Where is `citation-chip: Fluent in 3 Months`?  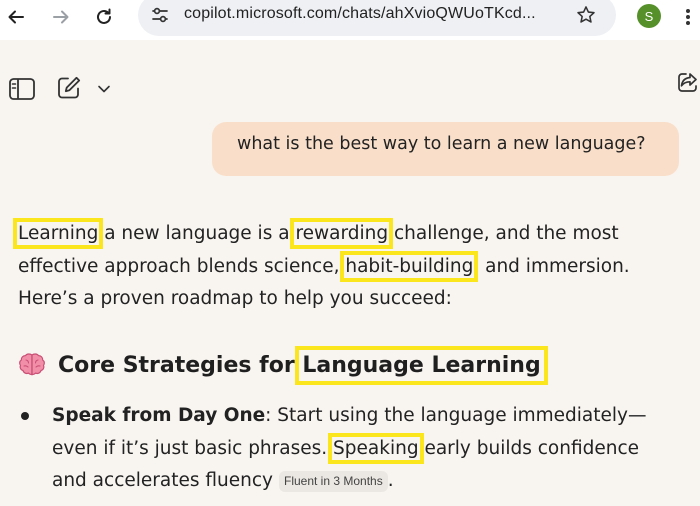 citation-chip: Fluent in 3 Months is located at coordinates (333, 481).